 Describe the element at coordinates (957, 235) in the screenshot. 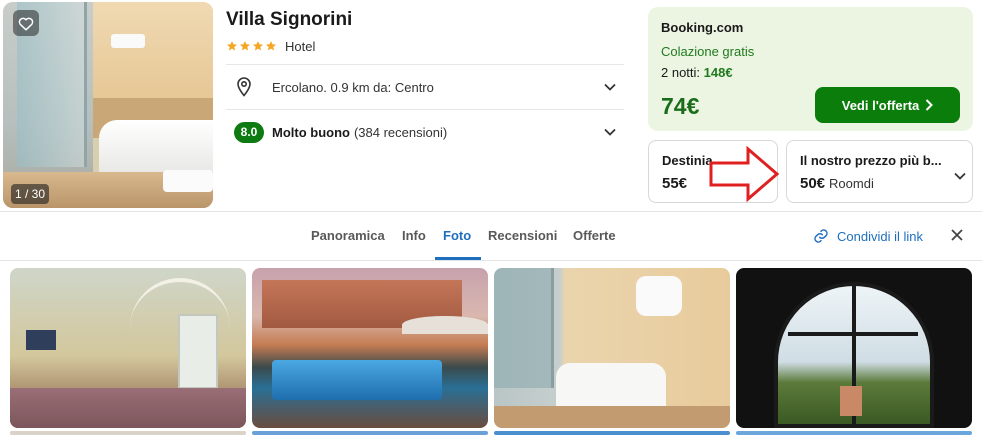

I see `close-icon` at that location.